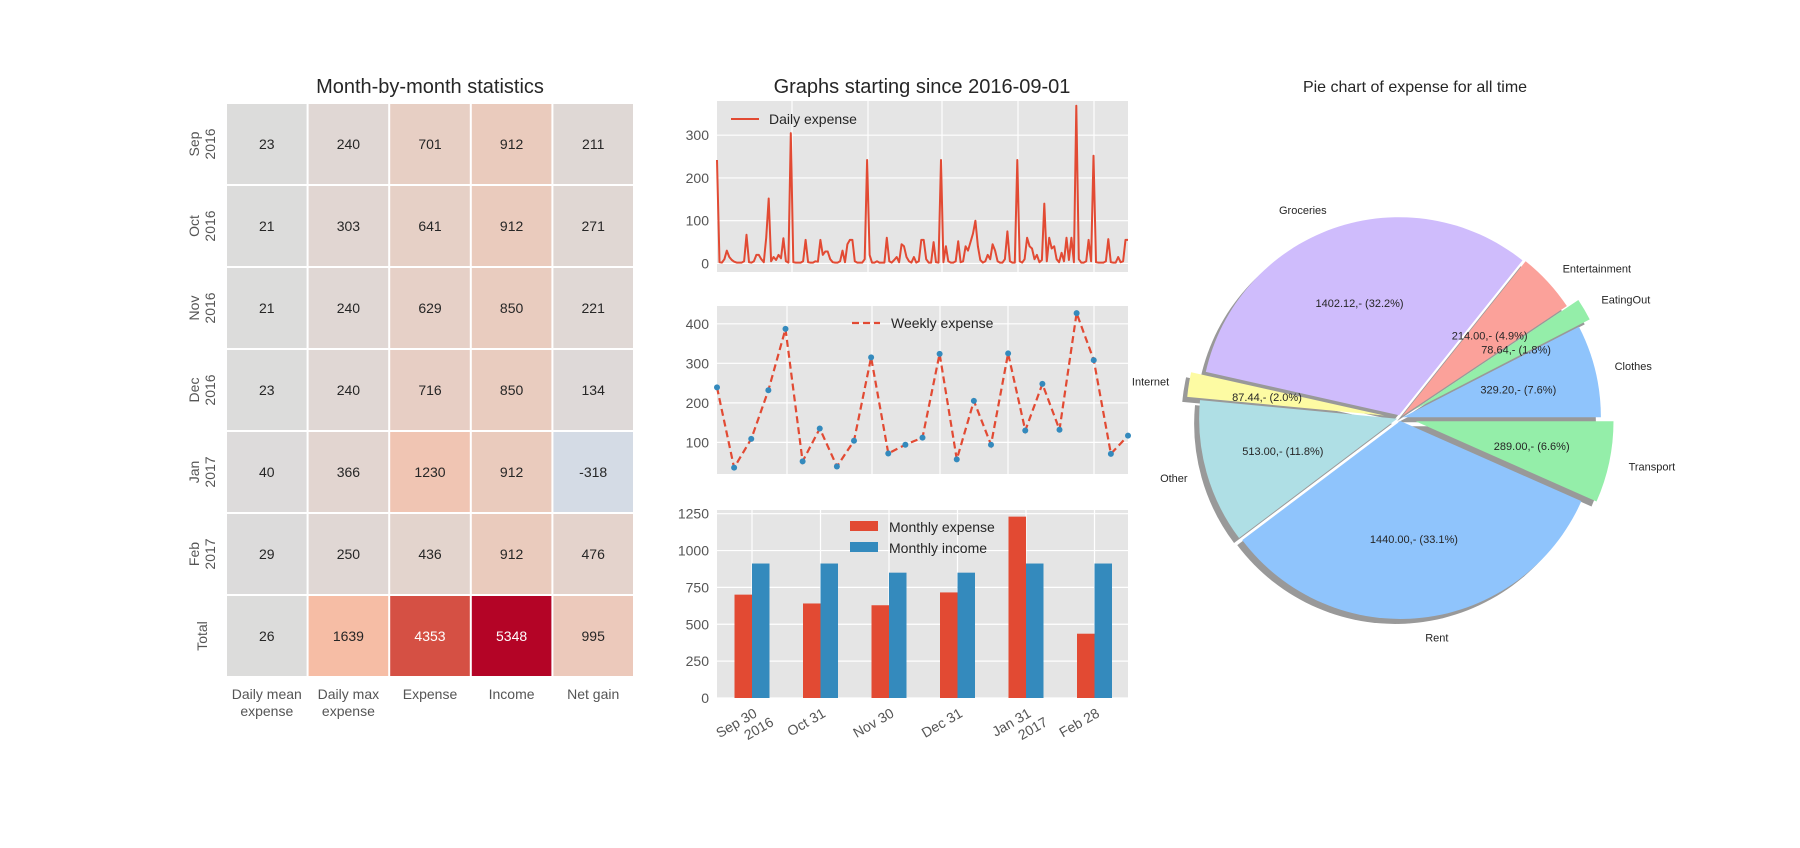  Describe the element at coordinates (593, 472) in the screenshot. I see `heatmap-value: -318` at that location.